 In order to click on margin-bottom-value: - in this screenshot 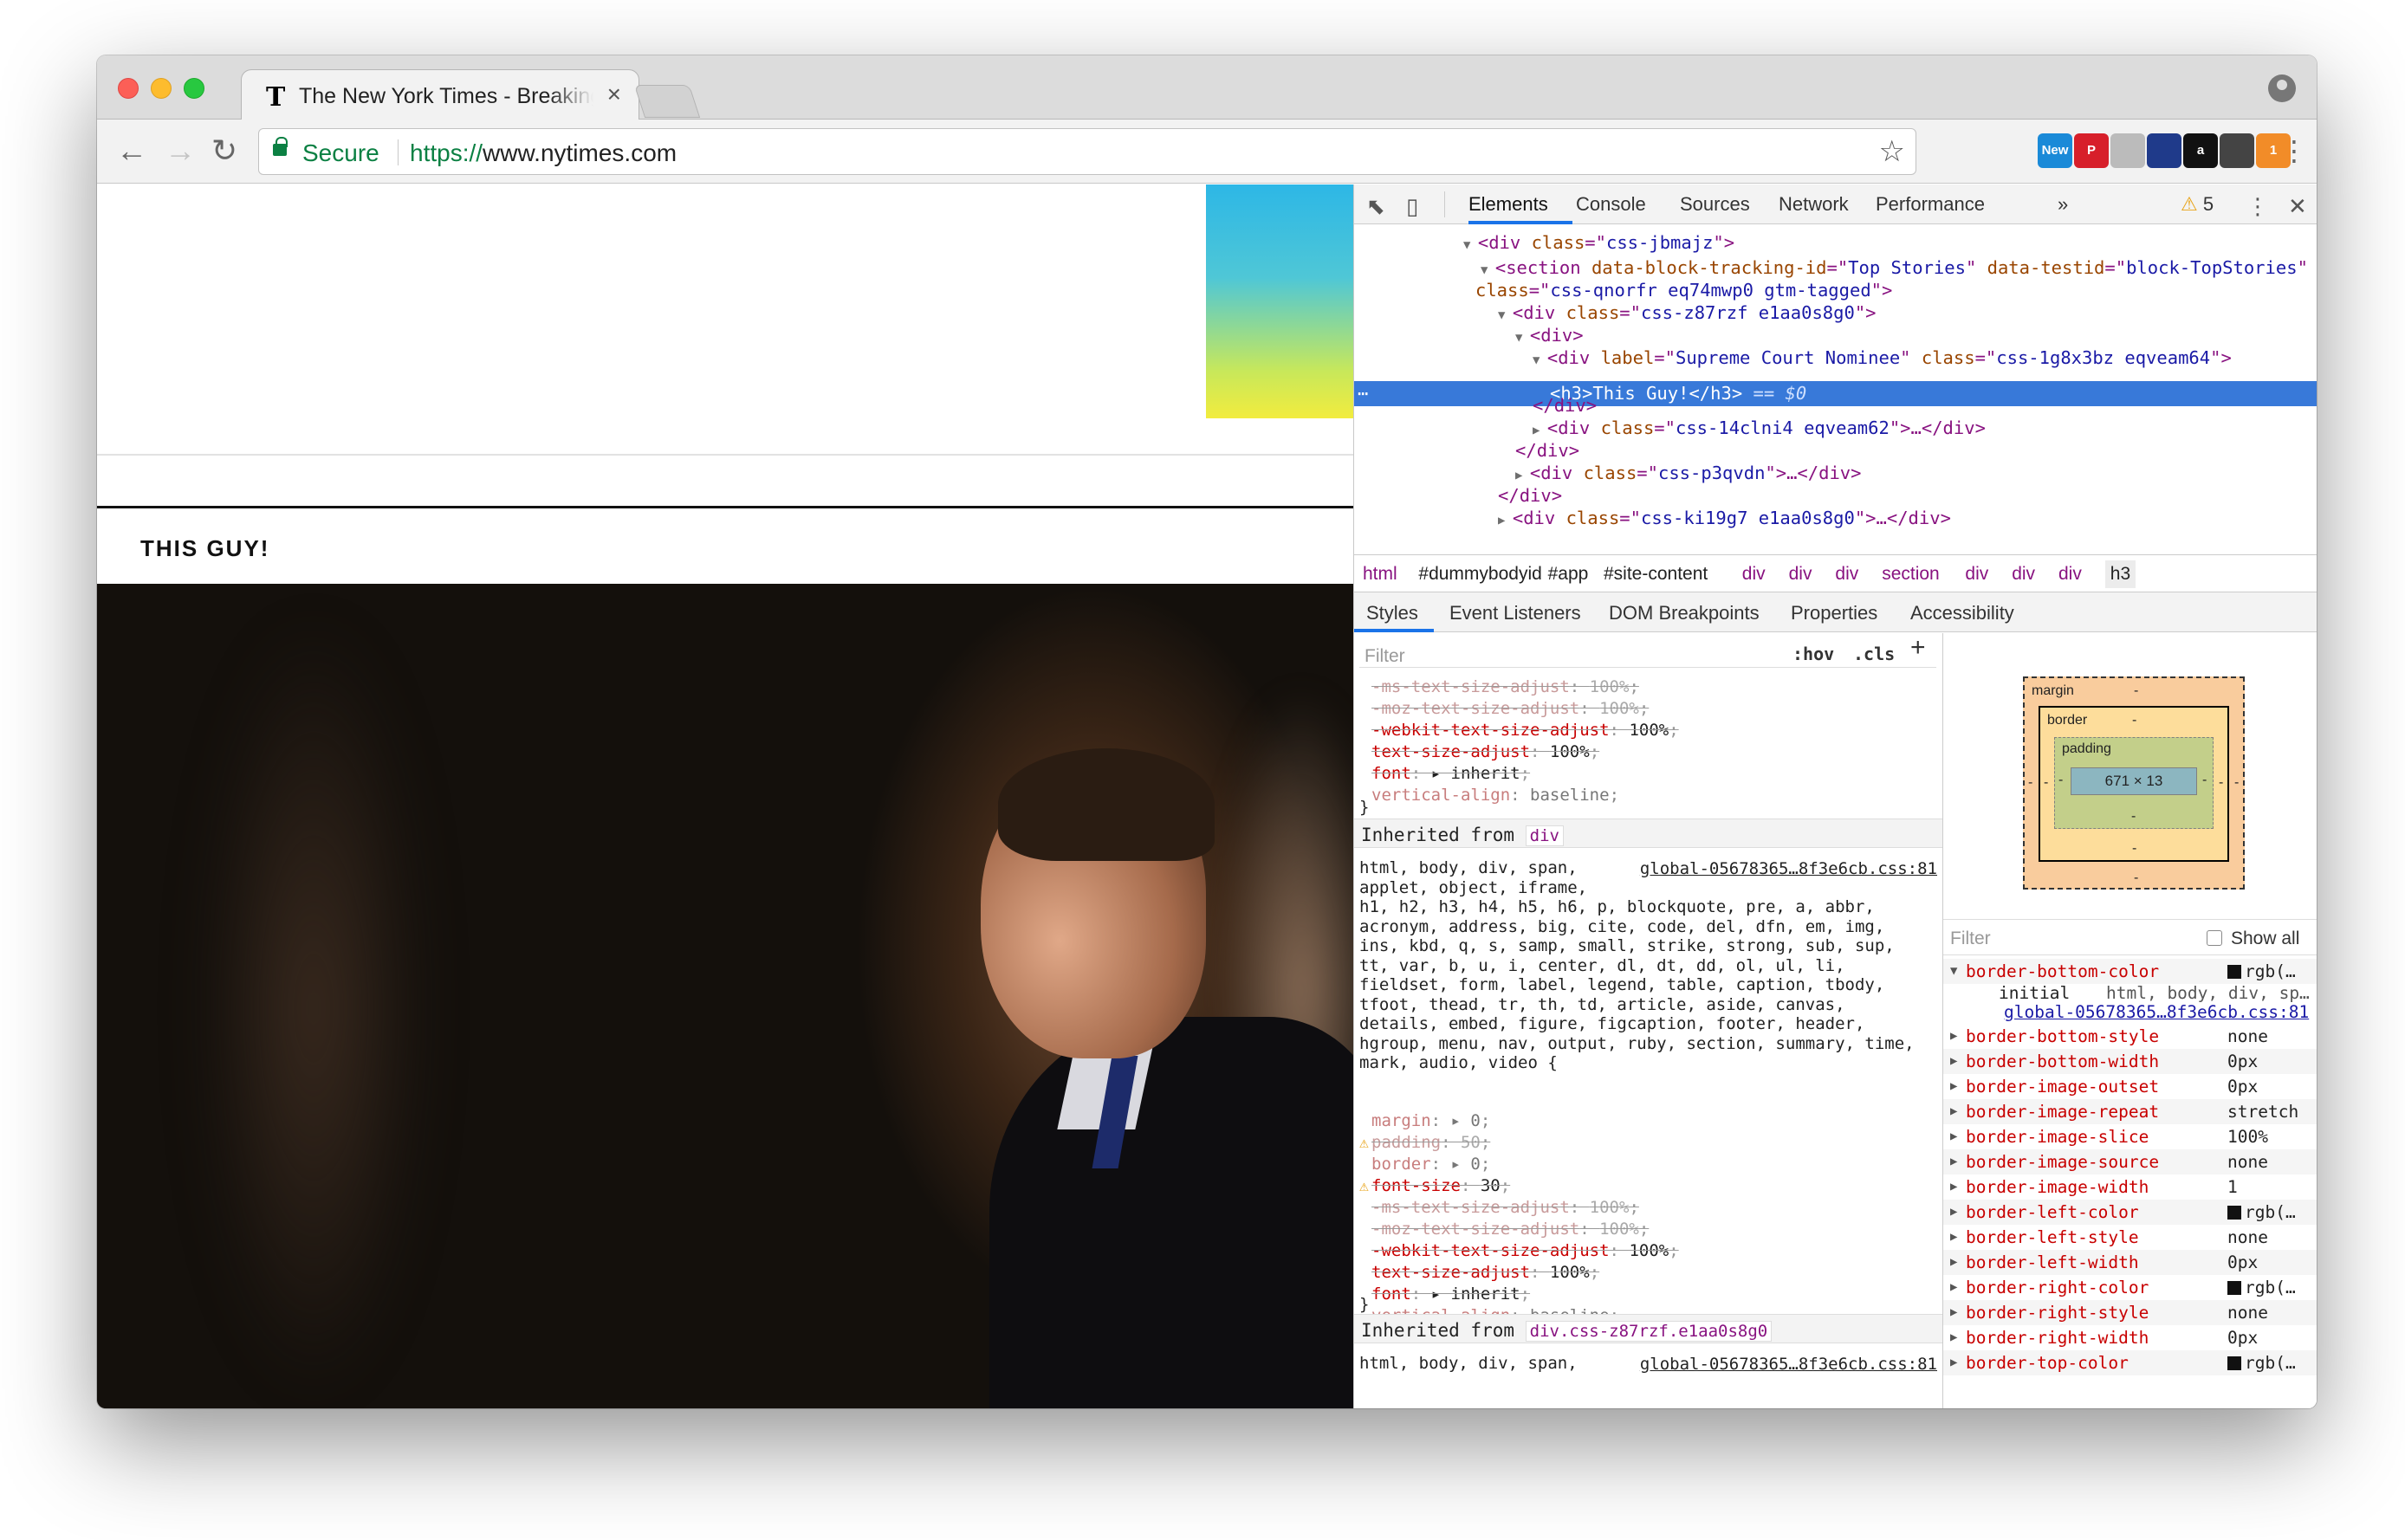, I will do `click(2136, 878)`.